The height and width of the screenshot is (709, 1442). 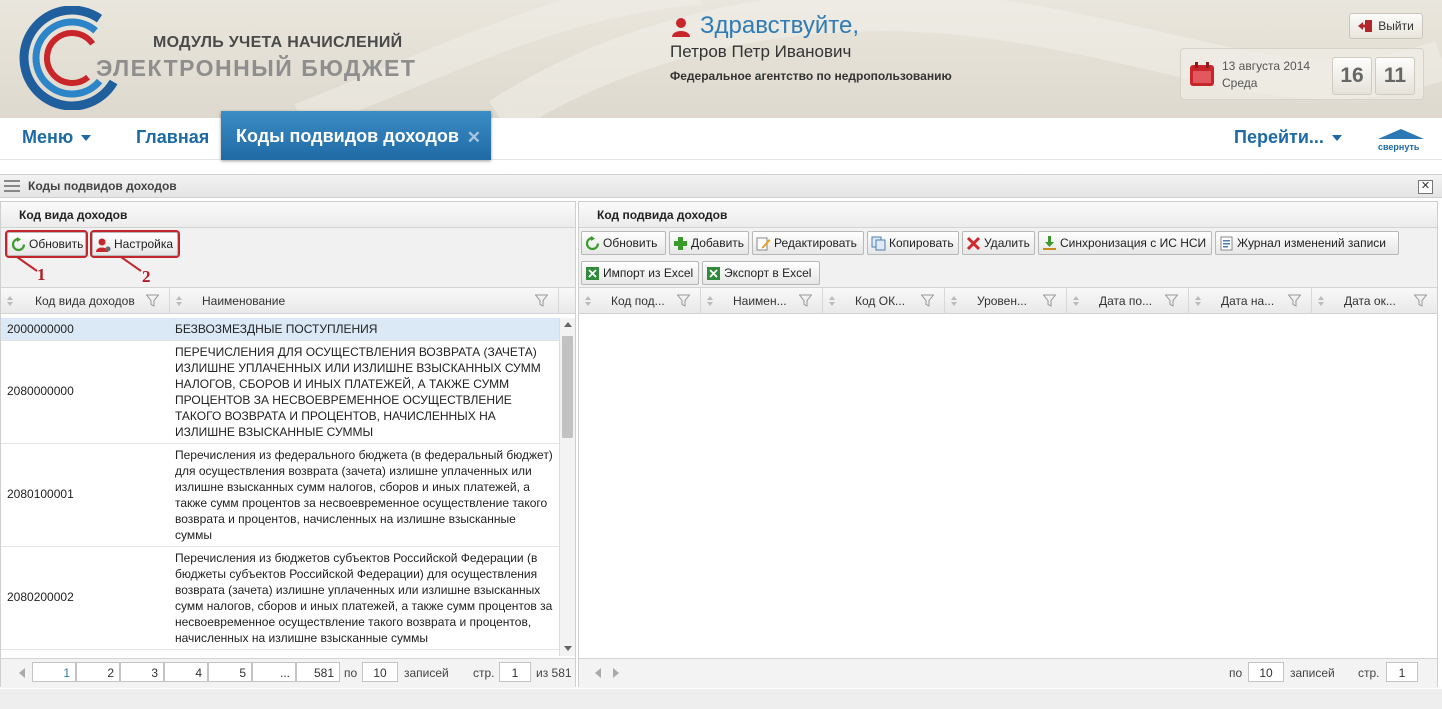 What do you see at coordinates (364, 301) in the screenshot?
I see `column-header-name: Наименование` at bounding box center [364, 301].